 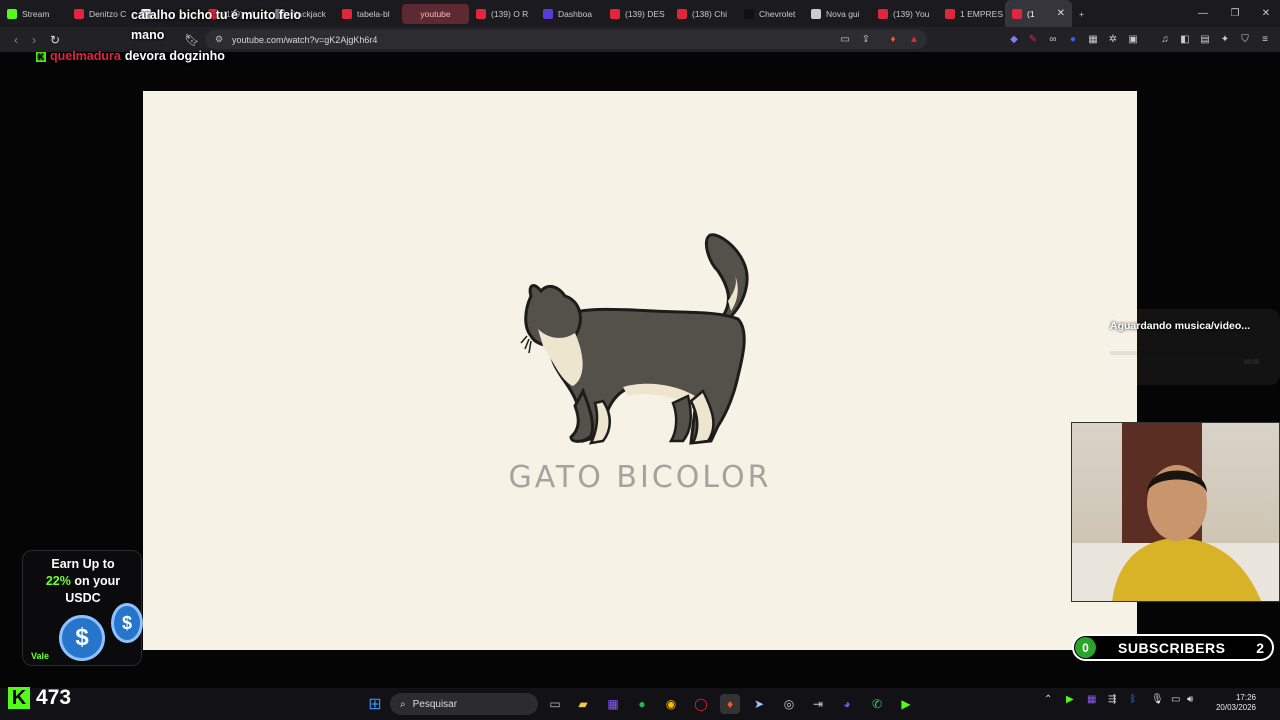 What do you see at coordinates (130, 56) in the screenshot?
I see `chat-message: Kquelmadura devora dogzinho` at bounding box center [130, 56].